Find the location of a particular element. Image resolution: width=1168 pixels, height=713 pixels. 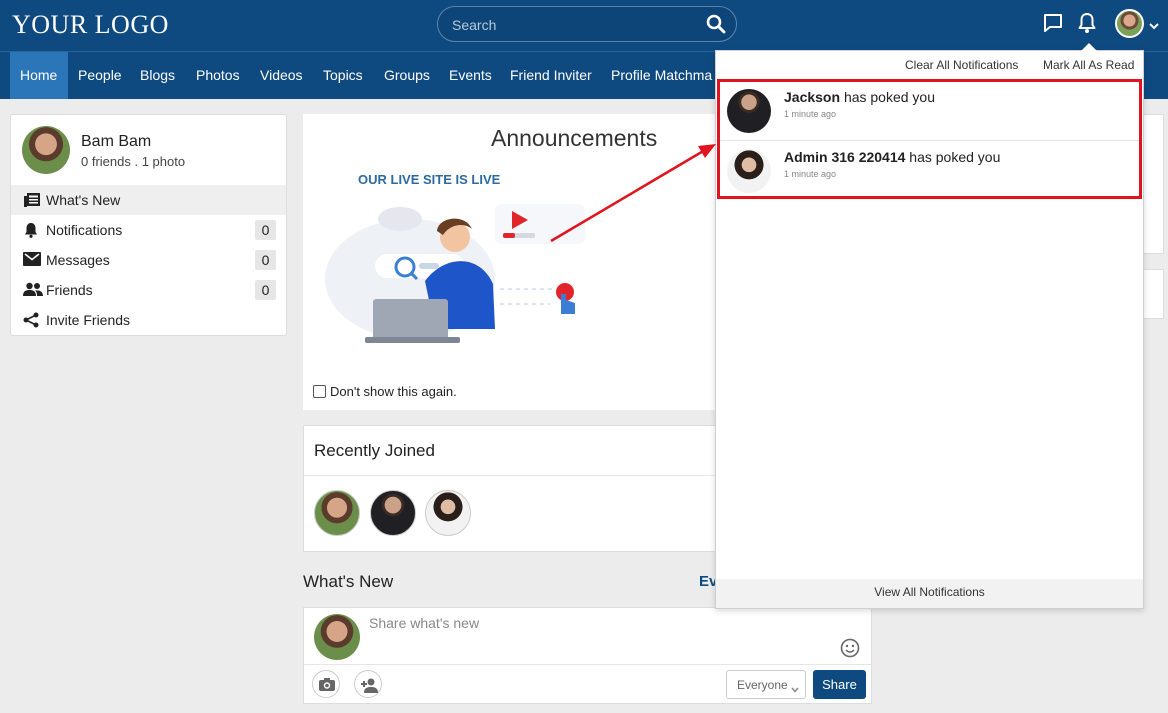

tag-friends-button is located at coordinates (368, 684).